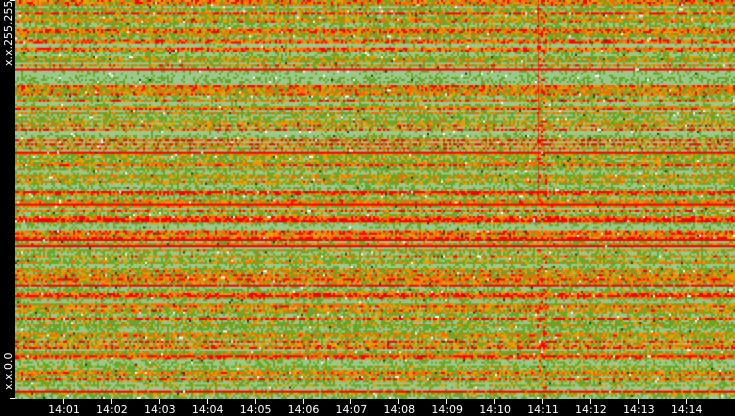 The image size is (735, 416). Describe the element at coordinates (447, 409) in the screenshot. I see `x-tick-label: 14:09` at that location.